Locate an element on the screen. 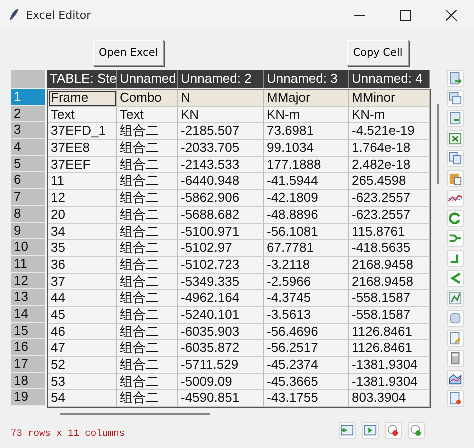  row-index: 10 is located at coordinates (28, 247).